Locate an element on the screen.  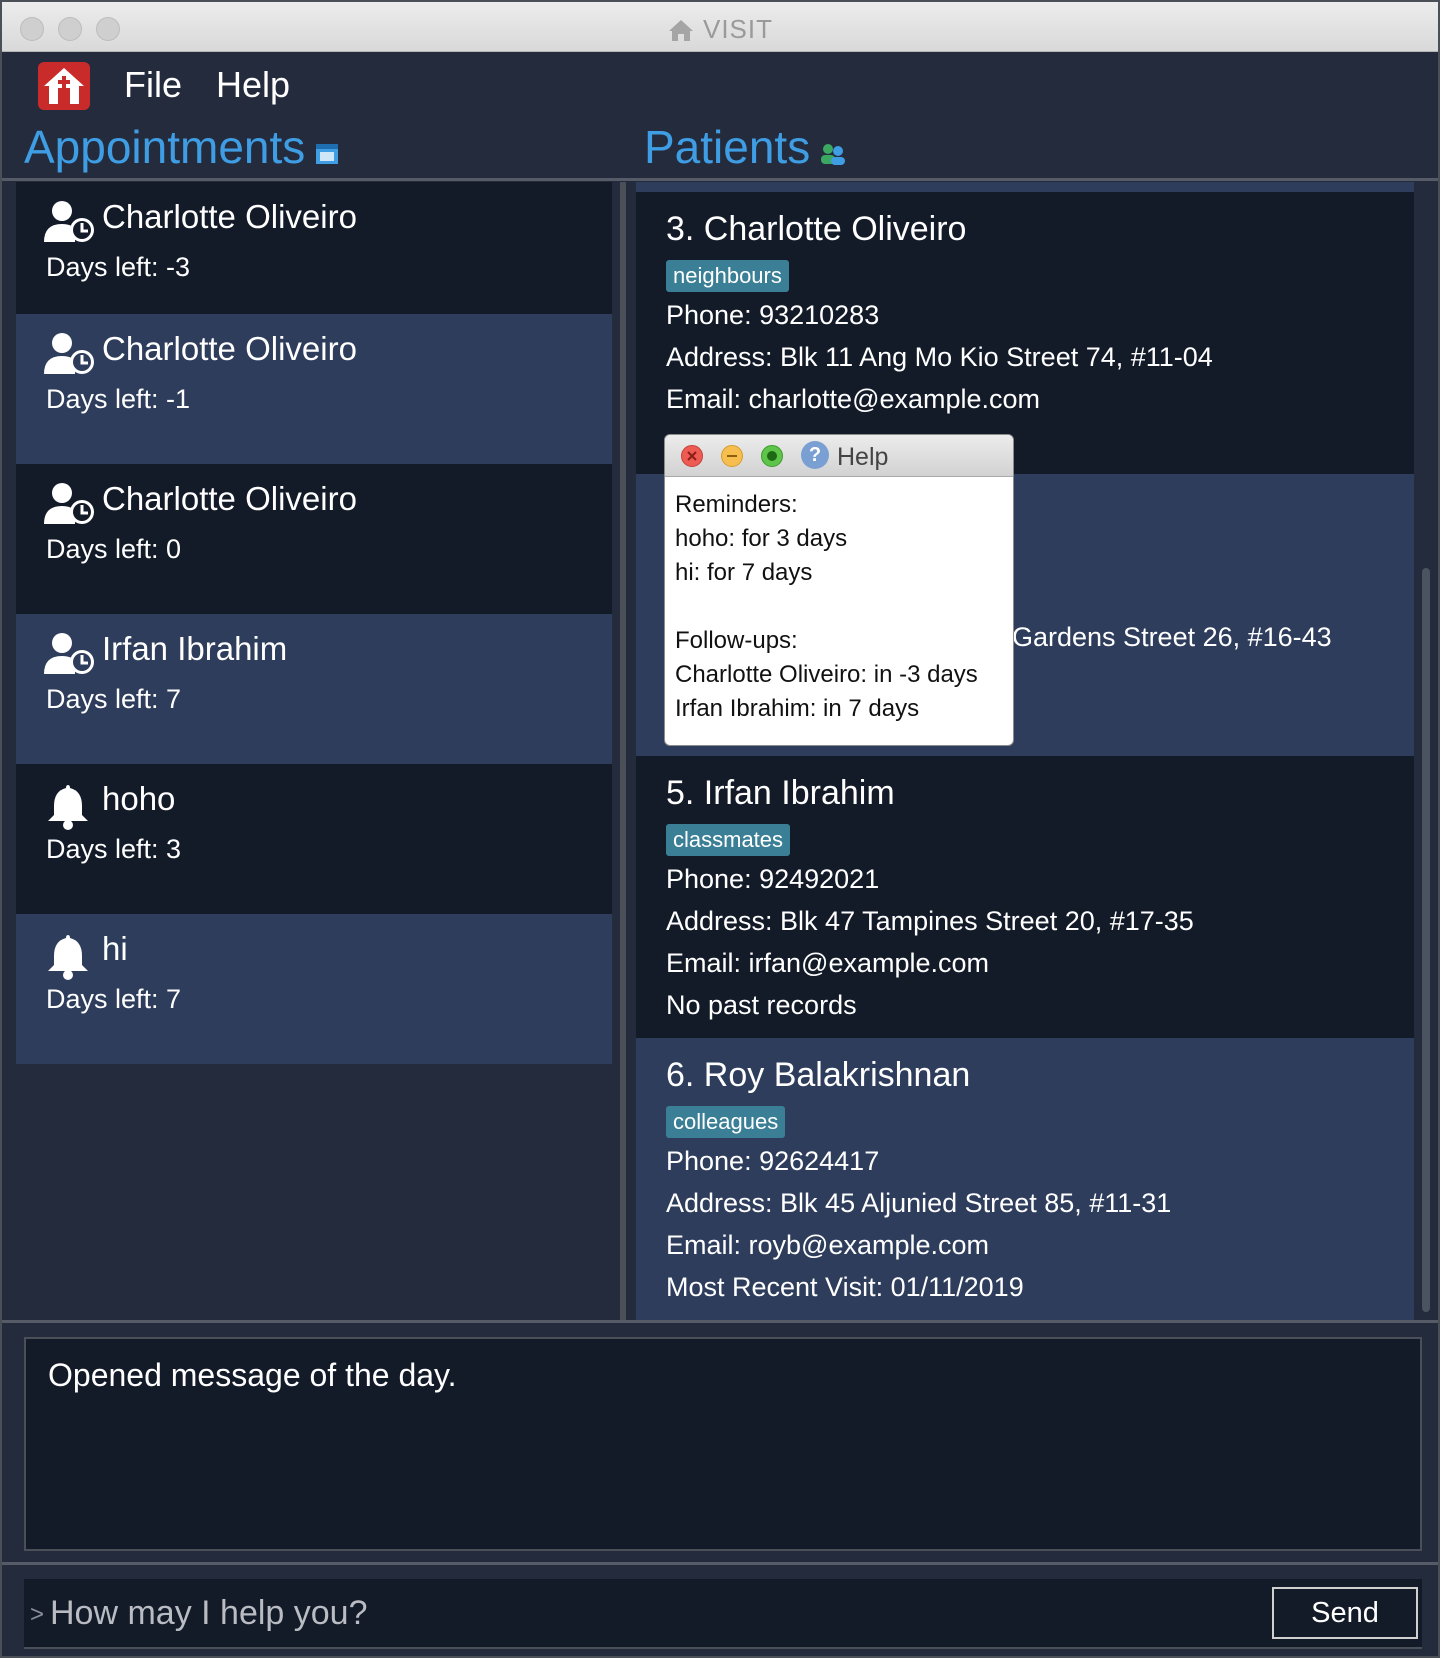
patients-scrollbar is located at coordinates (1426, 940).